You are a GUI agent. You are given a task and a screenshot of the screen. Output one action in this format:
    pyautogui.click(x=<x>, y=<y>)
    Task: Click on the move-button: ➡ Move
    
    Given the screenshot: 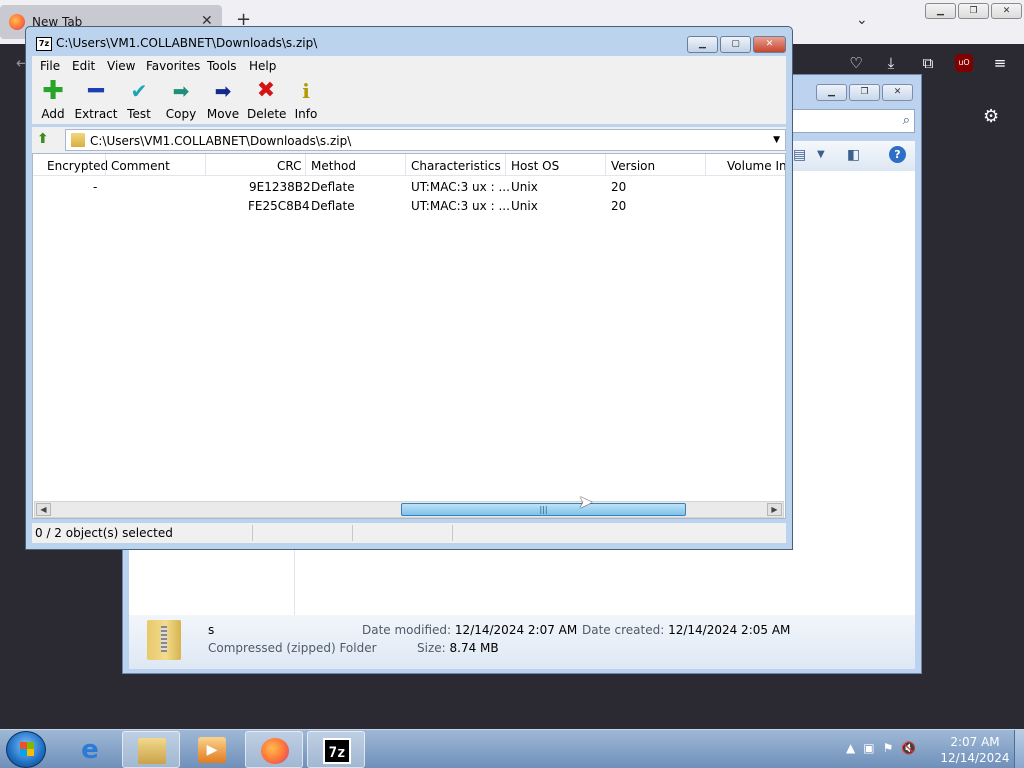 What is the action you would take?
    pyautogui.click(x=223, y=99)
    